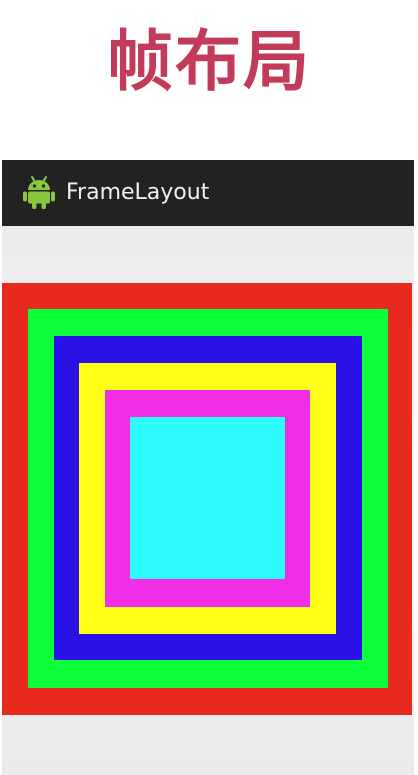 The width and height of the screenshot is (418, 775). What do you see at coordinates (209, 61) in the screenshot?
I see `page-heading: 帧布局` at bounding box center [209, 61].